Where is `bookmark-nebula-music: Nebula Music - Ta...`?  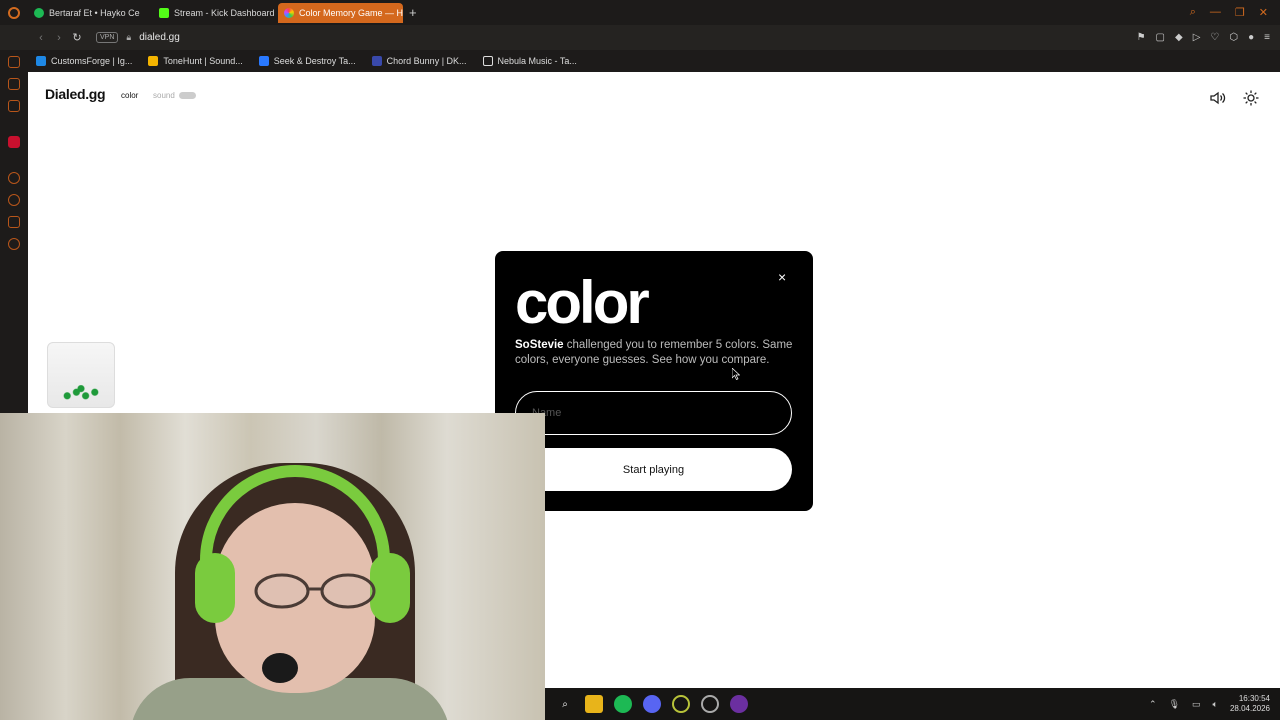 bookmark-nebula-music: Nebula Music - Ta... is located at coordinates (529, 61).